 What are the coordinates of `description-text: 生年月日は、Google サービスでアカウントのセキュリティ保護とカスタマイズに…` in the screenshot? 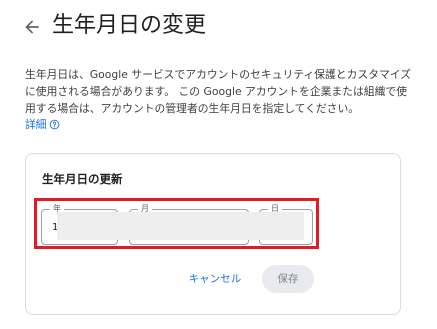 It's located at (218, 91).